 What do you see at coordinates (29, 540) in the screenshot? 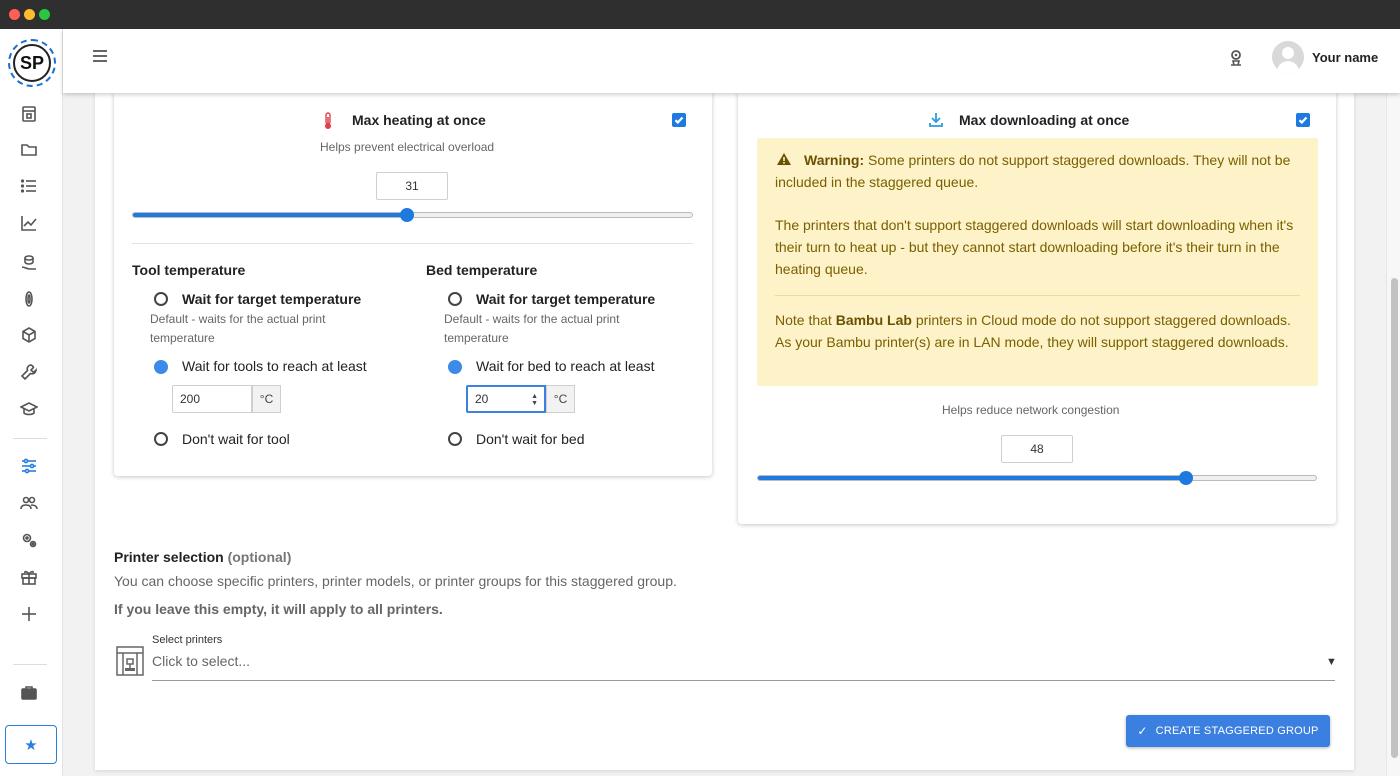
I see `gears-icon` at bounding box center [29, 540].